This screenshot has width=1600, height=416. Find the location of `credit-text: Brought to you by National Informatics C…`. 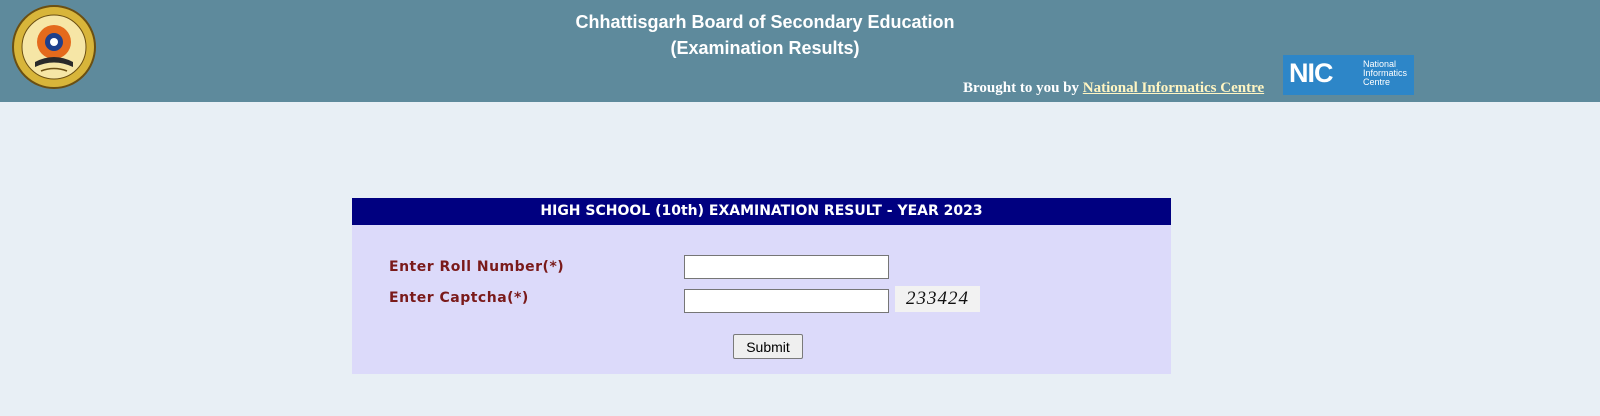

credit-text: Brought to you by National Informatics C… is located at coordinates (1113, 88).